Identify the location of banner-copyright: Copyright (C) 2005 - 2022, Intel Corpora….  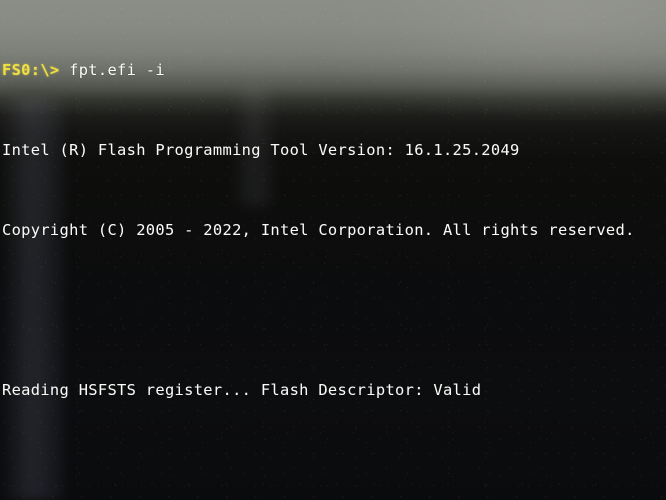
(318, 230).